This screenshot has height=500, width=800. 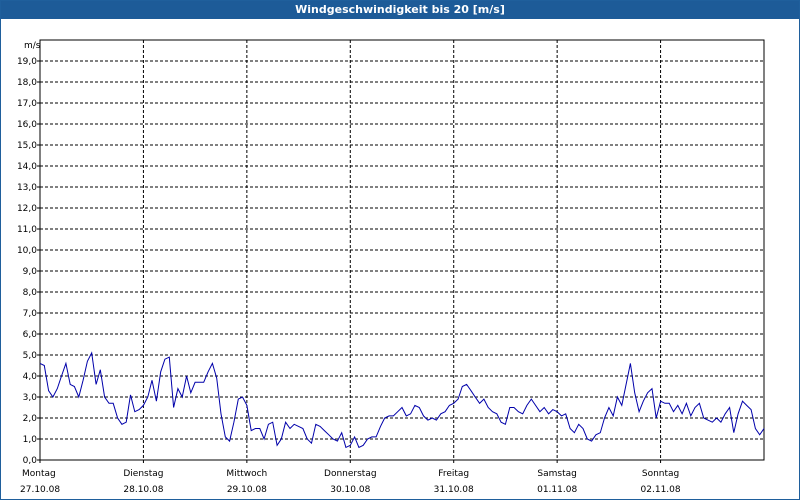 What do you see at coordinates (32, 46) in the screenshot?
I see `y-axis-label: m/s` at bounding box center [32, 46].